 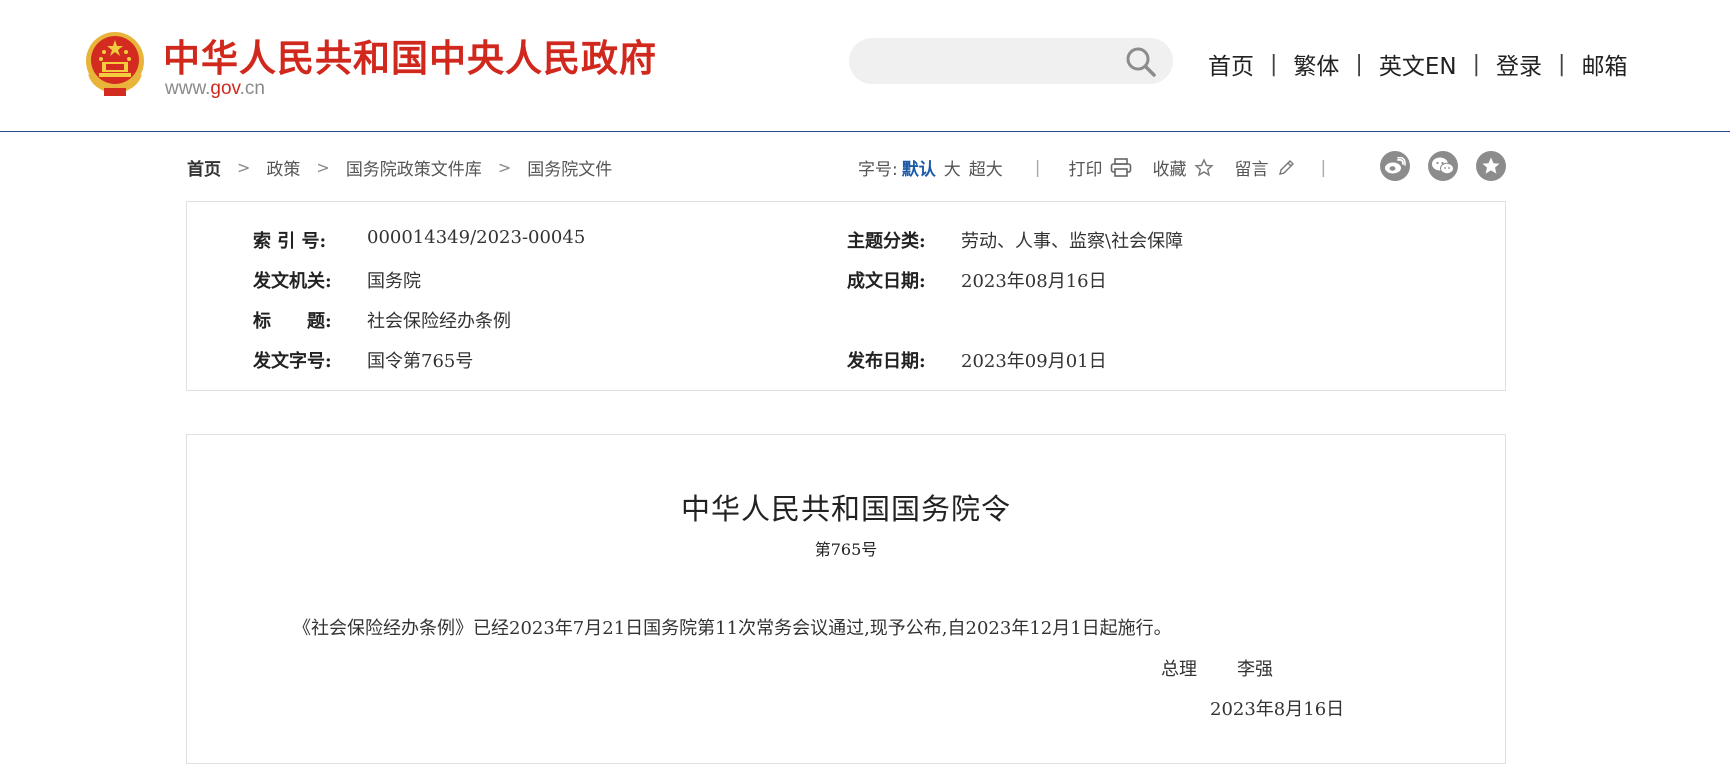 I want to click on document-heading: 中华人民共和国国务院令, so click(x=845, y=509).